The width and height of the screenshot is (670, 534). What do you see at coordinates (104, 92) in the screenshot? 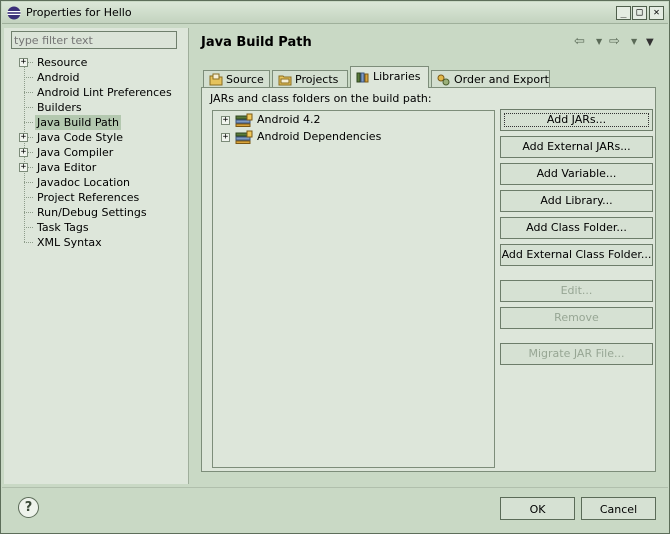
I see `tree-item-label: Android Lint Preferences` at bounding box center [104, 92].